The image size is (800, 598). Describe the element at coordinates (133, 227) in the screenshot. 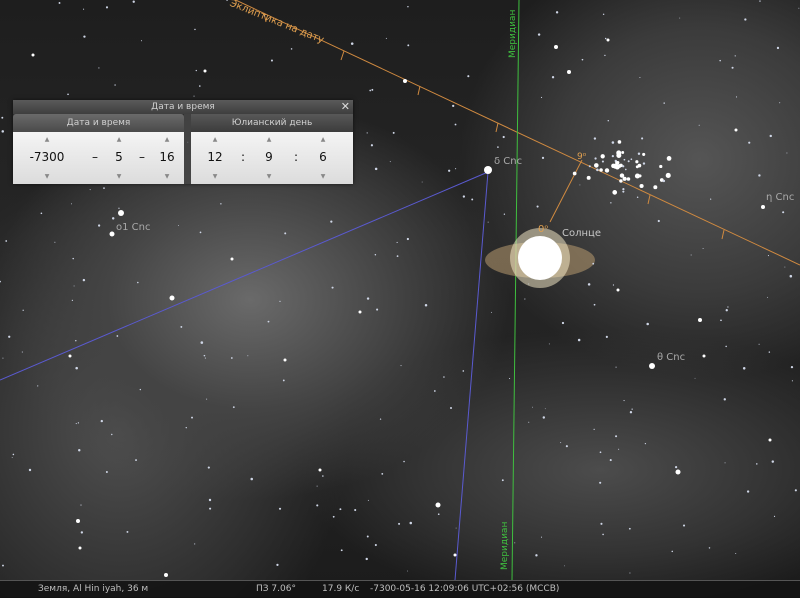

I see `star-label-omicron1-cnc: o1 Cnc` at that location.